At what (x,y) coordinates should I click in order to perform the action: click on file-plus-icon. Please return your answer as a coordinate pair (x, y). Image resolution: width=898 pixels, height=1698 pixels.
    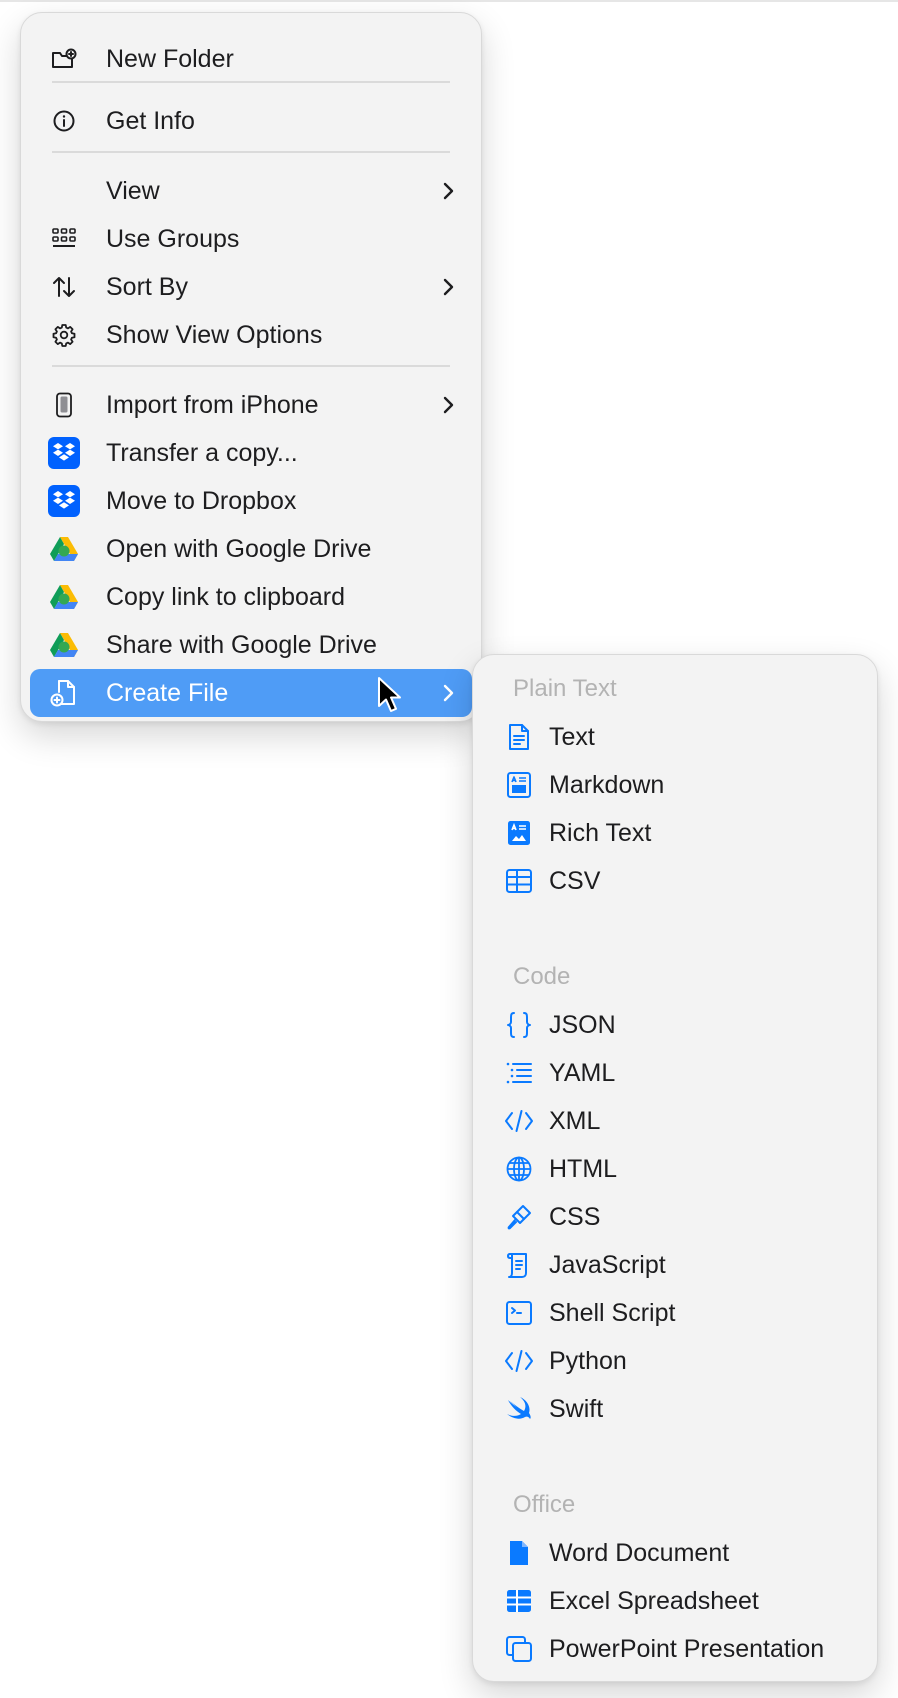
    Looking at the image, I should click on (64, 693).